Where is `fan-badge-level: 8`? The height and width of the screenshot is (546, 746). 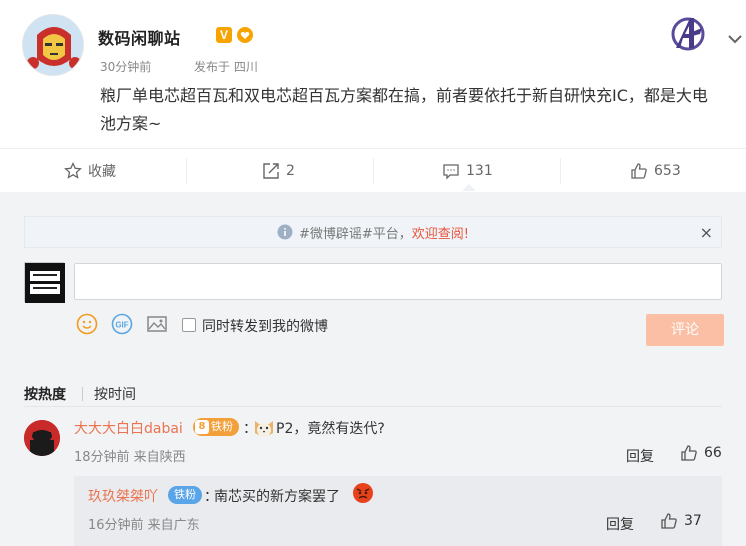 fan-badge-level: 8 is located at coordinates (202, 427).